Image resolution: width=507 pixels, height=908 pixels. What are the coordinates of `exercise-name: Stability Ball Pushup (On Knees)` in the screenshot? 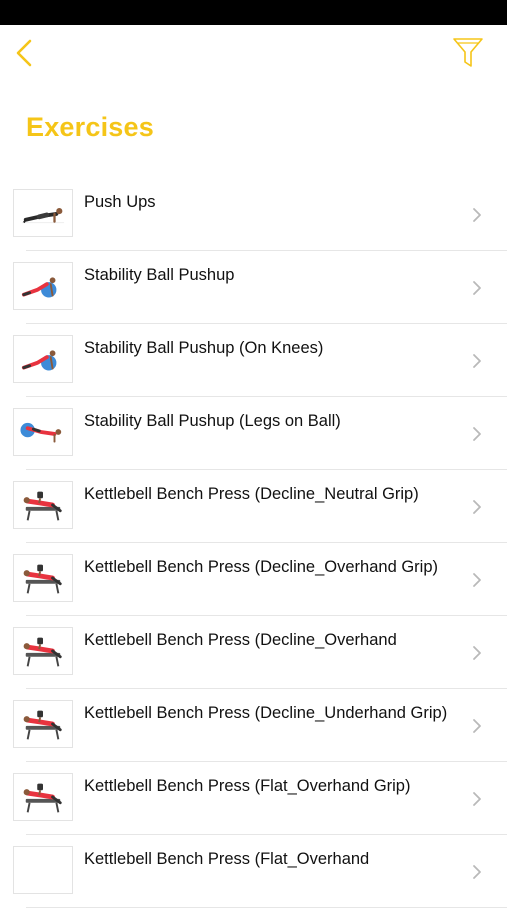 It's located at (204, 348).